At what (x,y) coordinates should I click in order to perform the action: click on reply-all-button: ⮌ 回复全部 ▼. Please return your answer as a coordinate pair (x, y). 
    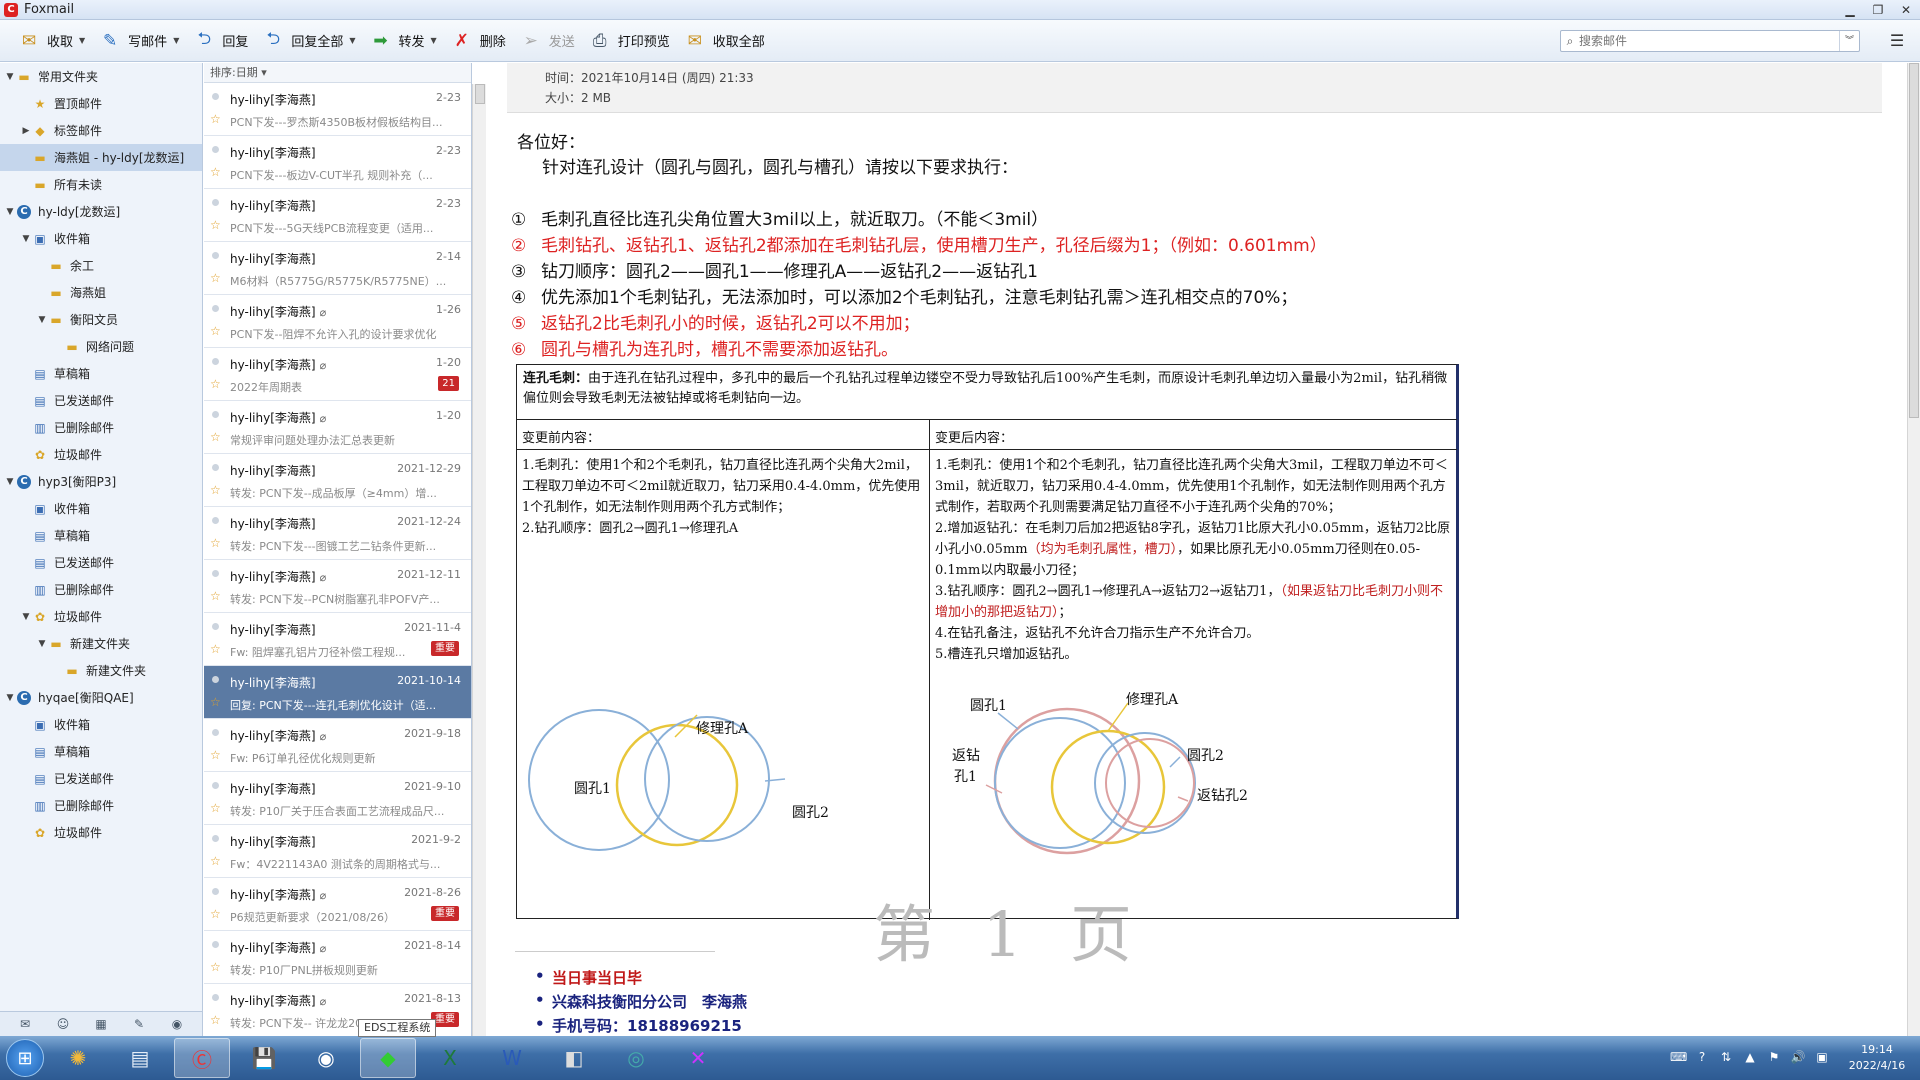
    Looking at the image, I should click on (311, 41).